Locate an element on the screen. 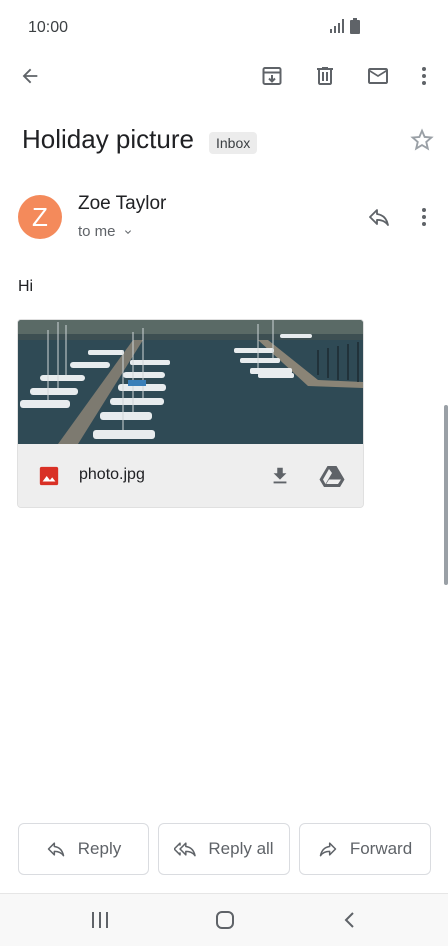 The height and width of the screenshot is (946, 448). chevron-down-icon is located at coordinates (127, 231).